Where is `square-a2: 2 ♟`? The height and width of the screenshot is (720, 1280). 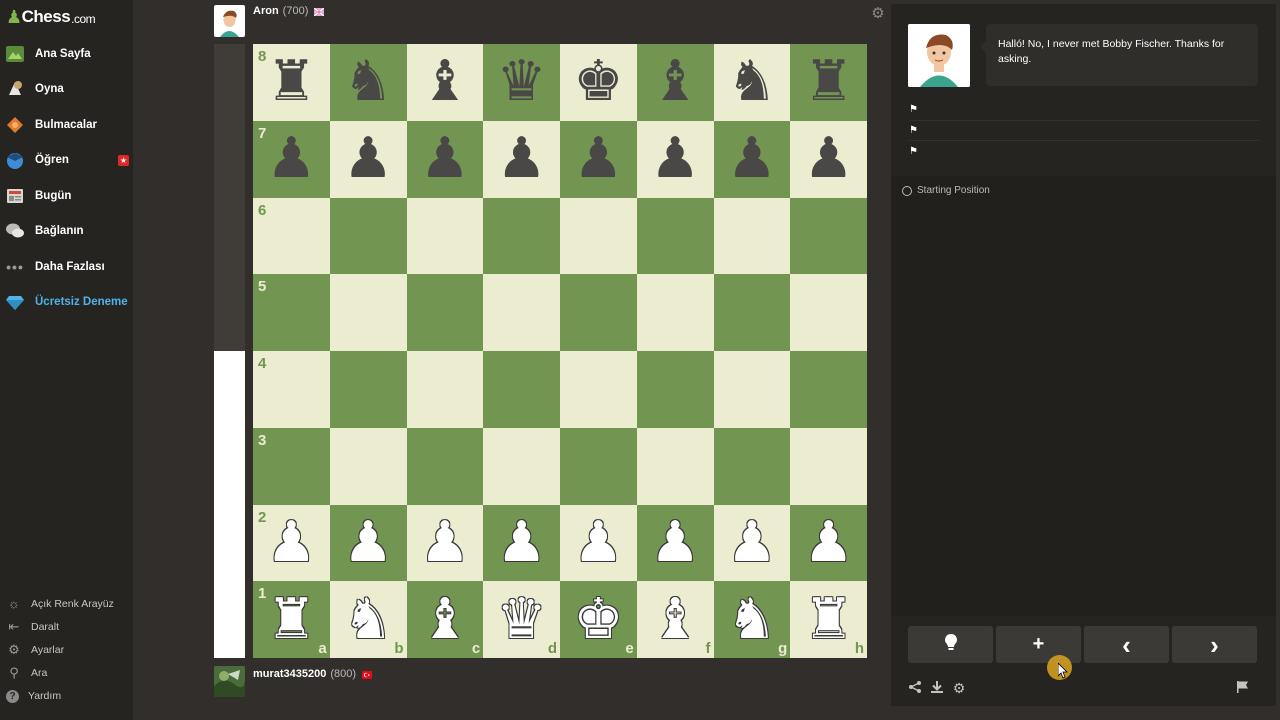
square-a2: 2 ♟ is located at coordinates (291, 543).